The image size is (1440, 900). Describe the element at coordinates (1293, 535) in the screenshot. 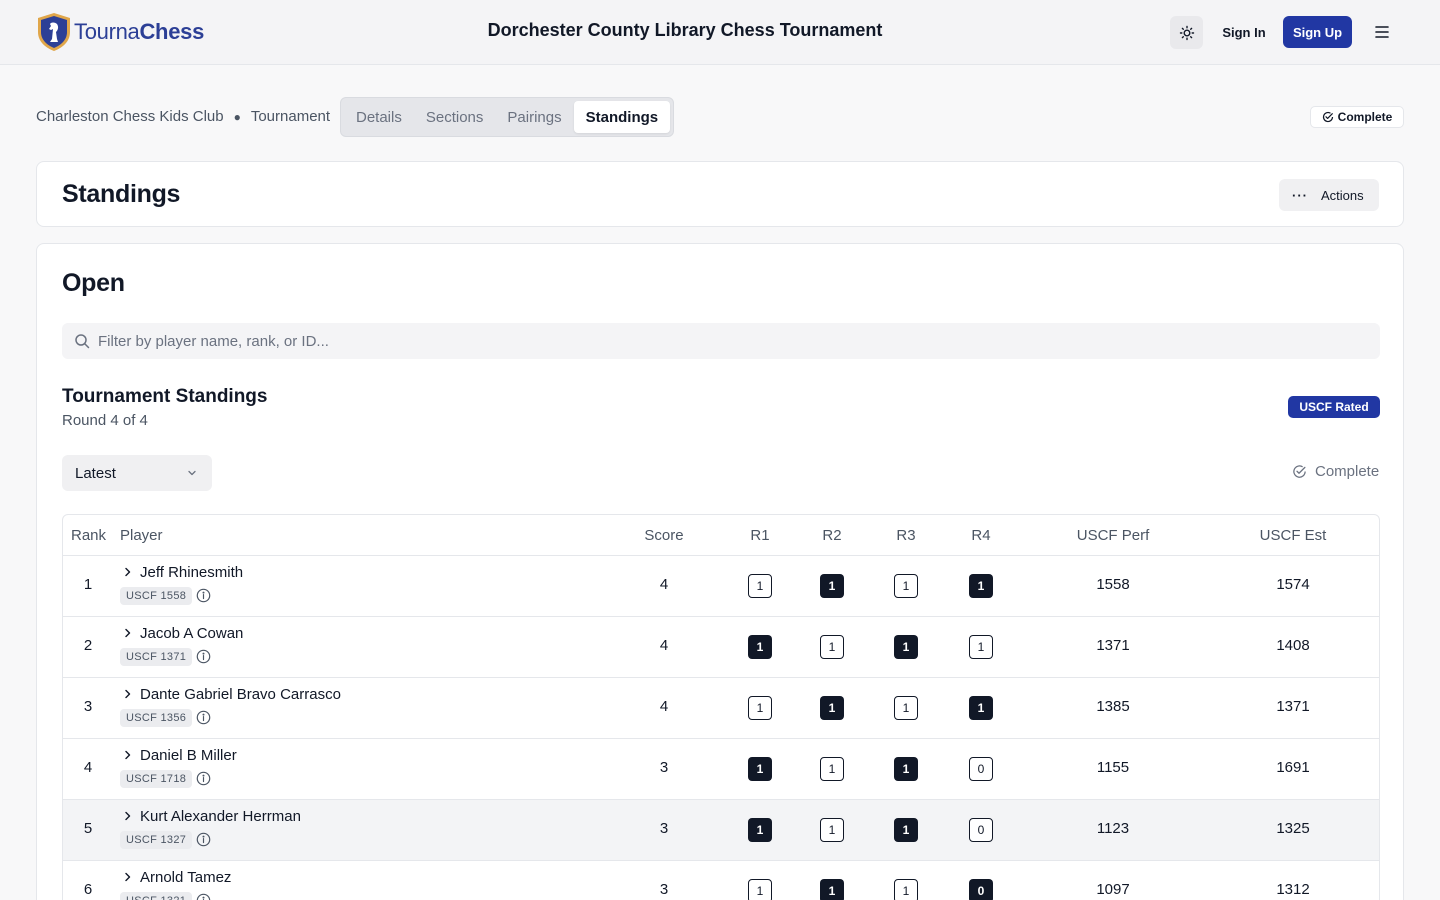

I see `column-header-uscf-est: USCF Est` at that location.